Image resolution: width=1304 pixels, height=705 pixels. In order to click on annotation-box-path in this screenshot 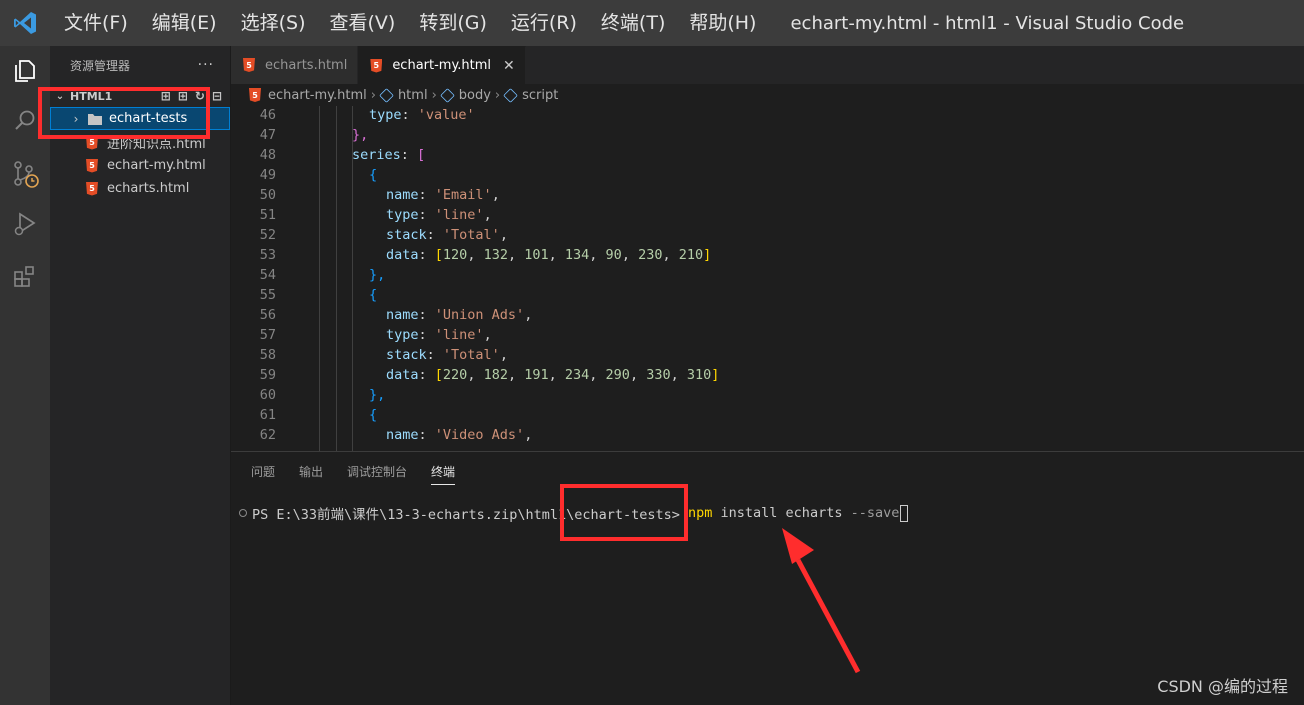, I will do `click(624, 512)`.